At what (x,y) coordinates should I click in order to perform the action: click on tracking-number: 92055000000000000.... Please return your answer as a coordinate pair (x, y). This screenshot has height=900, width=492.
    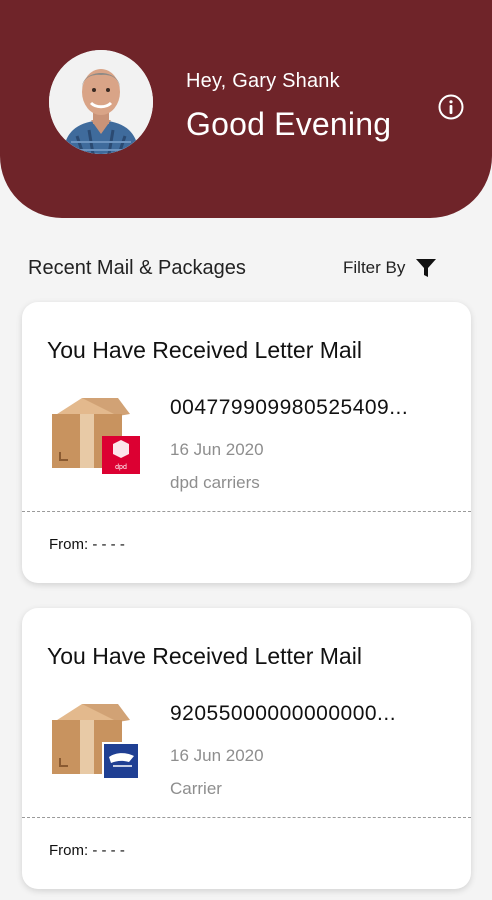
    Looking at the image, I should click on (283, 713).